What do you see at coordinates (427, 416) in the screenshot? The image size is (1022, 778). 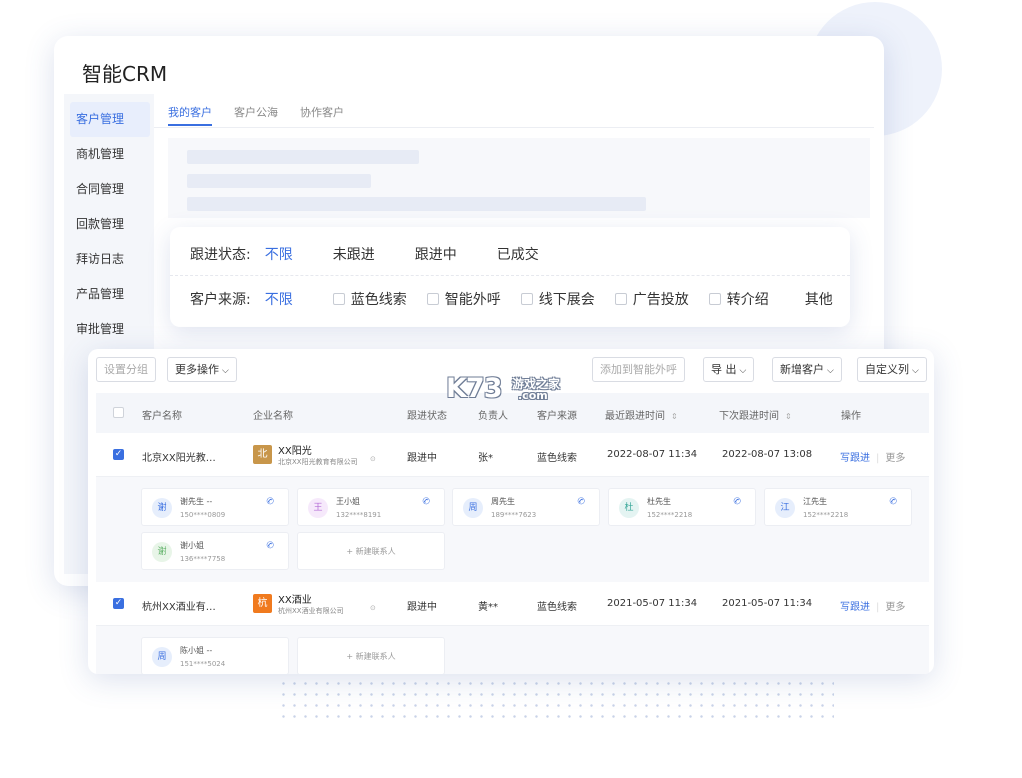 I see `header-follow-status: 跟进状态` at bounding box center [427, 416].